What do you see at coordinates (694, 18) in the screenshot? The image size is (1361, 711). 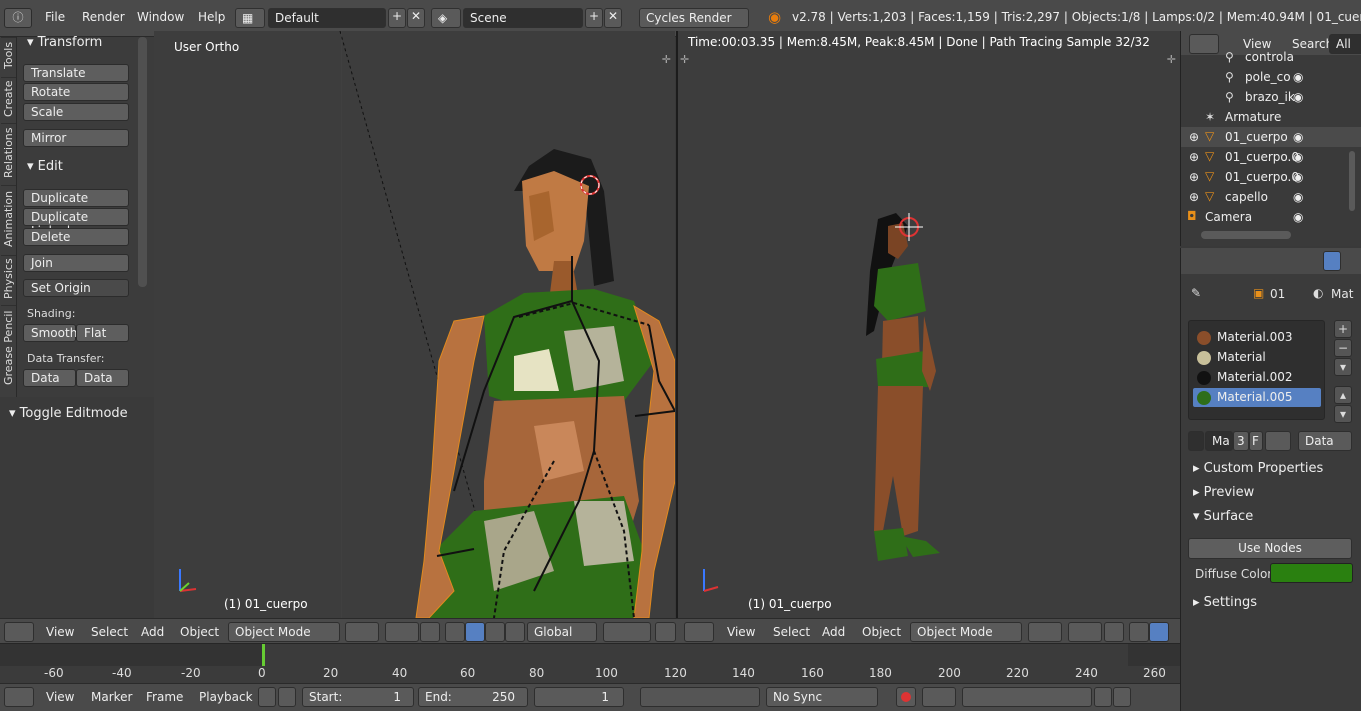 I see `render-engine-dropdown: Cycles Render` at bounding box center [694, 18].